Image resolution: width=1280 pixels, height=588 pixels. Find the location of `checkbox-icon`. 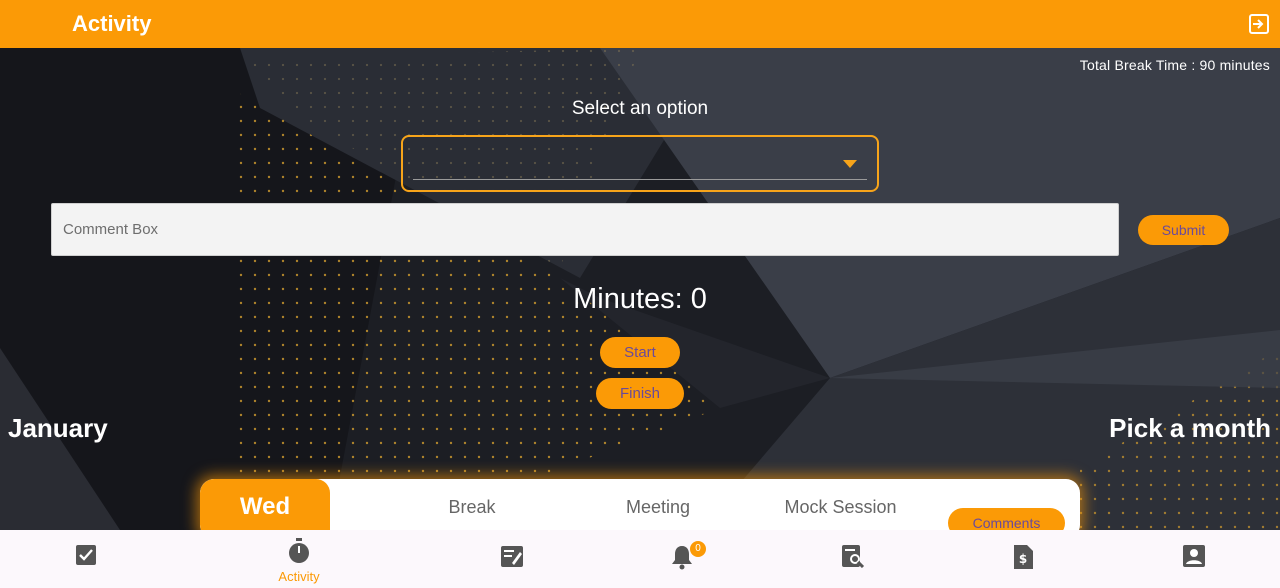

checkbox-icon is located at coordinates (86, 555).